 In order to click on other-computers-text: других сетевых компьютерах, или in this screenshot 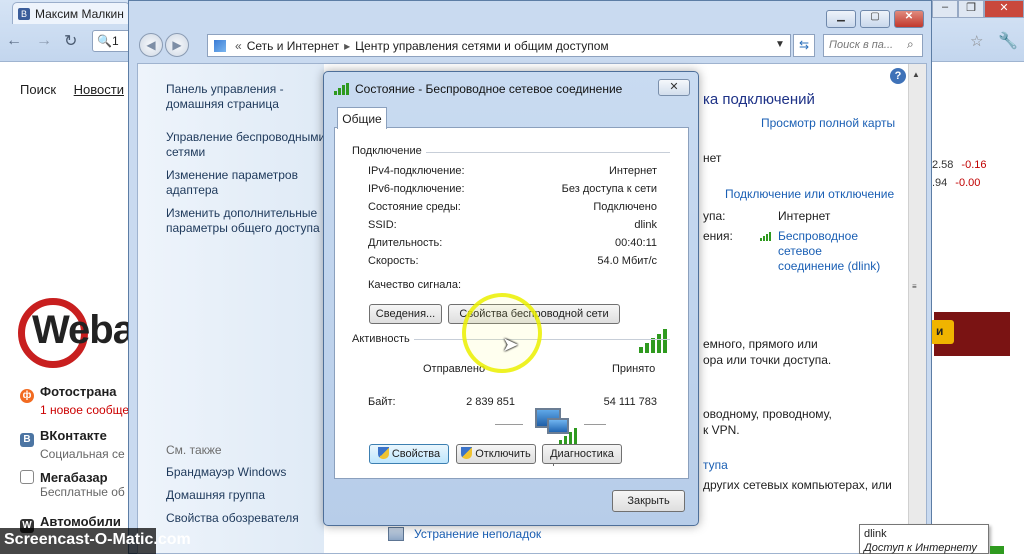, I will do `click(797, 485)`.